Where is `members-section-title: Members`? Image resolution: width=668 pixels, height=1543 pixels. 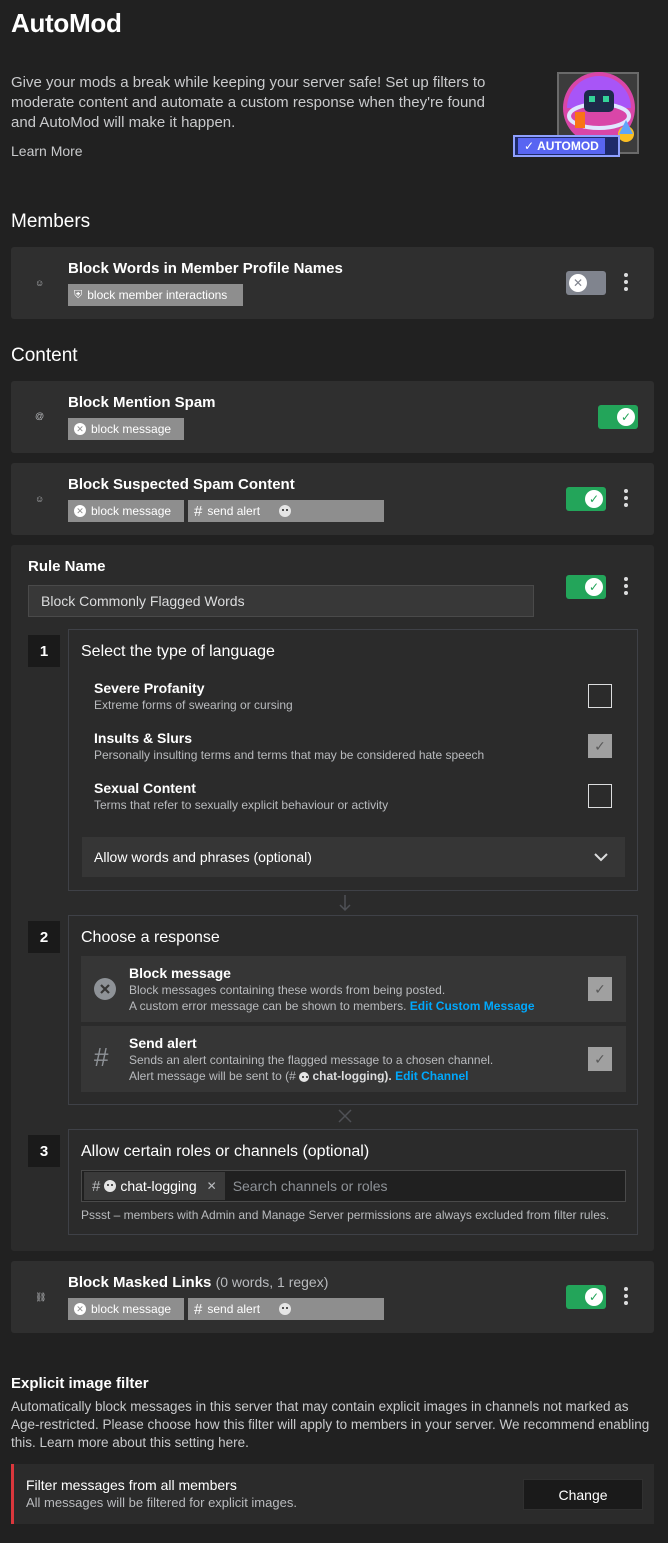 members-section-title: Members is located at coordinates (51, 221).